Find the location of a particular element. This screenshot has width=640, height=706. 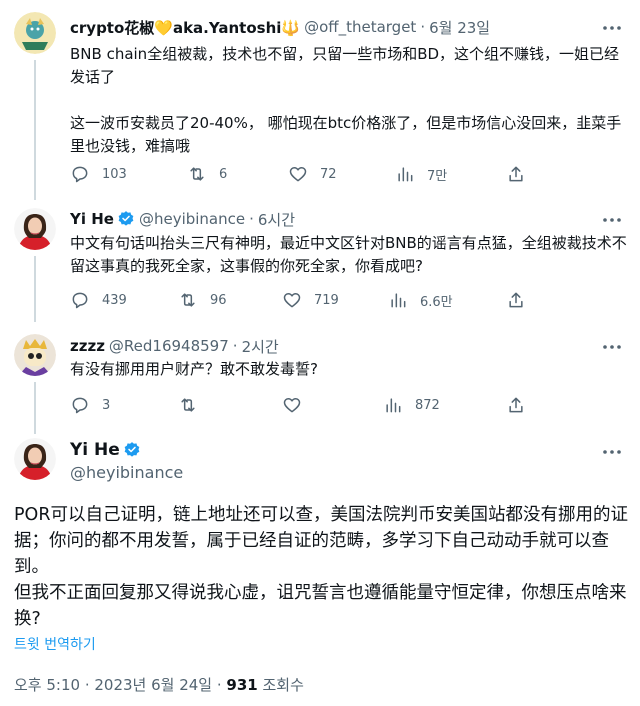

retweet-button: 6 is located at coordinates (207, 174).